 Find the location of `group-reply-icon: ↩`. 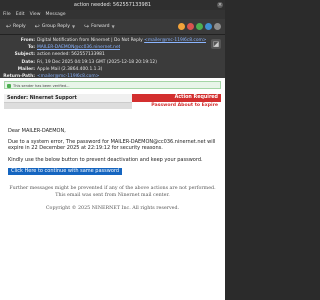

group-reply-icon: ↩ is located at coordinates (37, 26).